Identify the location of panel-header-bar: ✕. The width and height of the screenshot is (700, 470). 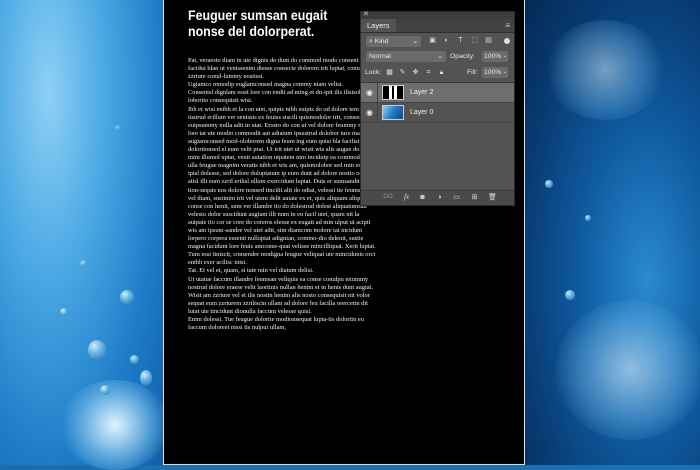
(437, 14).